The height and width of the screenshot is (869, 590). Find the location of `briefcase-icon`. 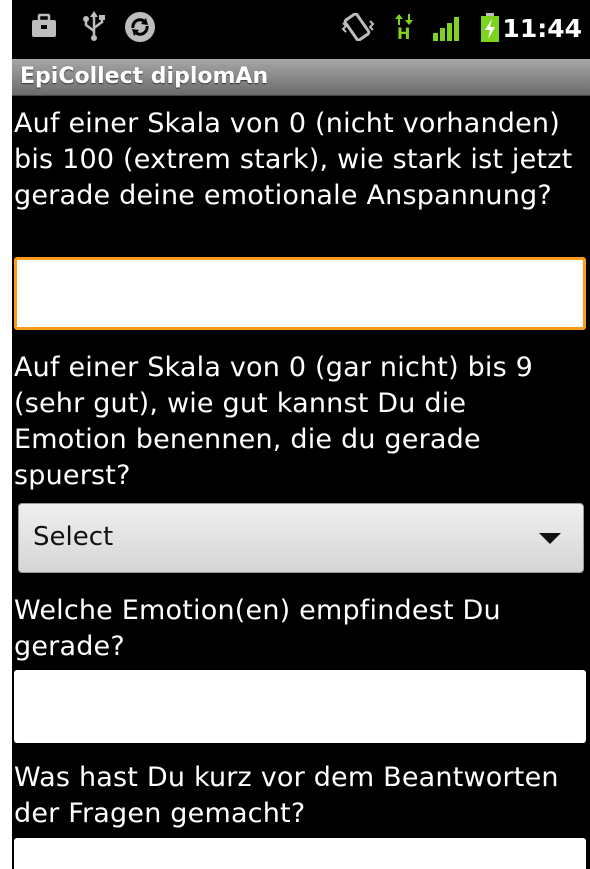

briefcase-icon is located at coordinates (44, 25).